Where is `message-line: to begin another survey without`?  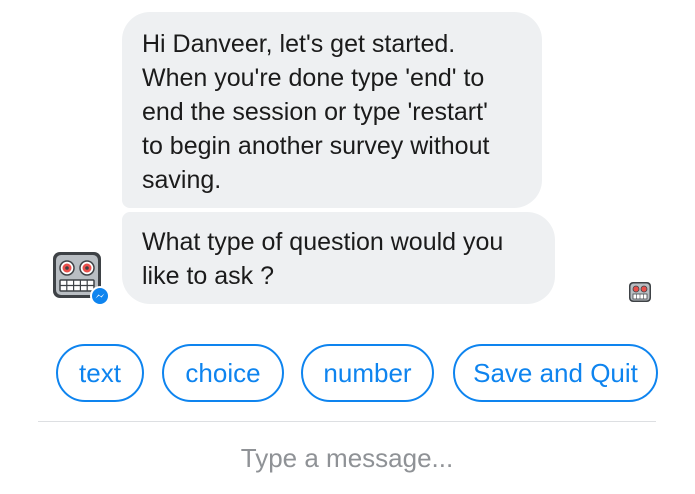 message-line: to begin another survey without is located at coordinates (316, 146).